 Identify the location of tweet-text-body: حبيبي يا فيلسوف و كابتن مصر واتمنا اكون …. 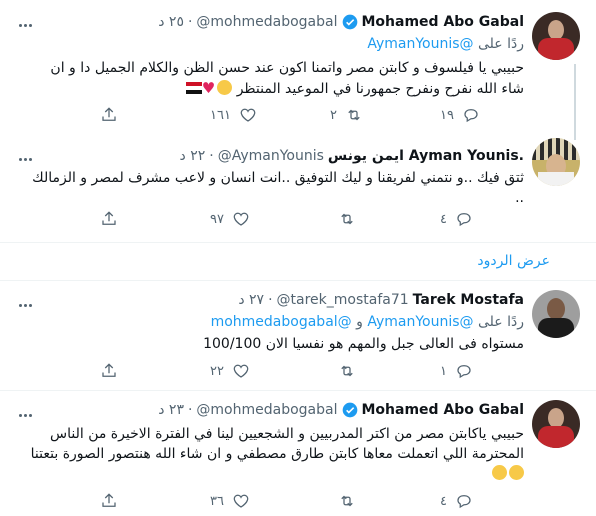
(287, 78).